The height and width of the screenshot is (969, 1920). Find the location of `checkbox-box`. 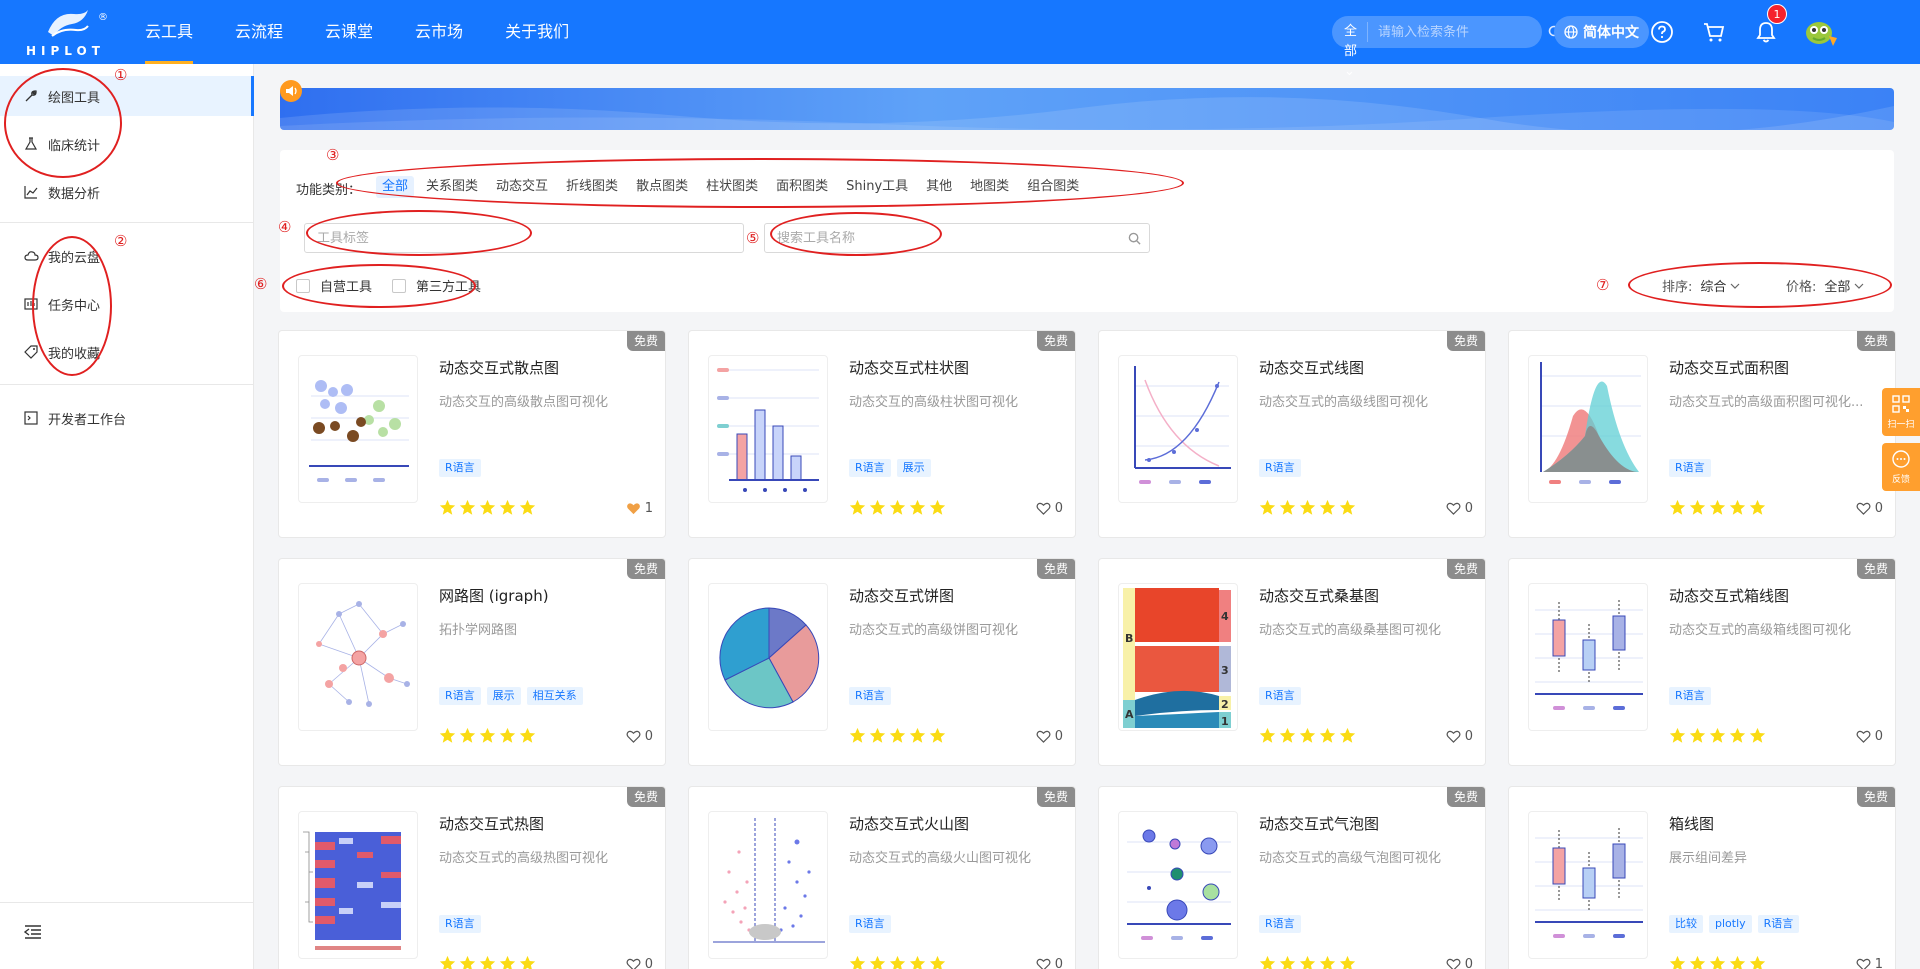

checkbox-box is located at coordinates (303, 285).